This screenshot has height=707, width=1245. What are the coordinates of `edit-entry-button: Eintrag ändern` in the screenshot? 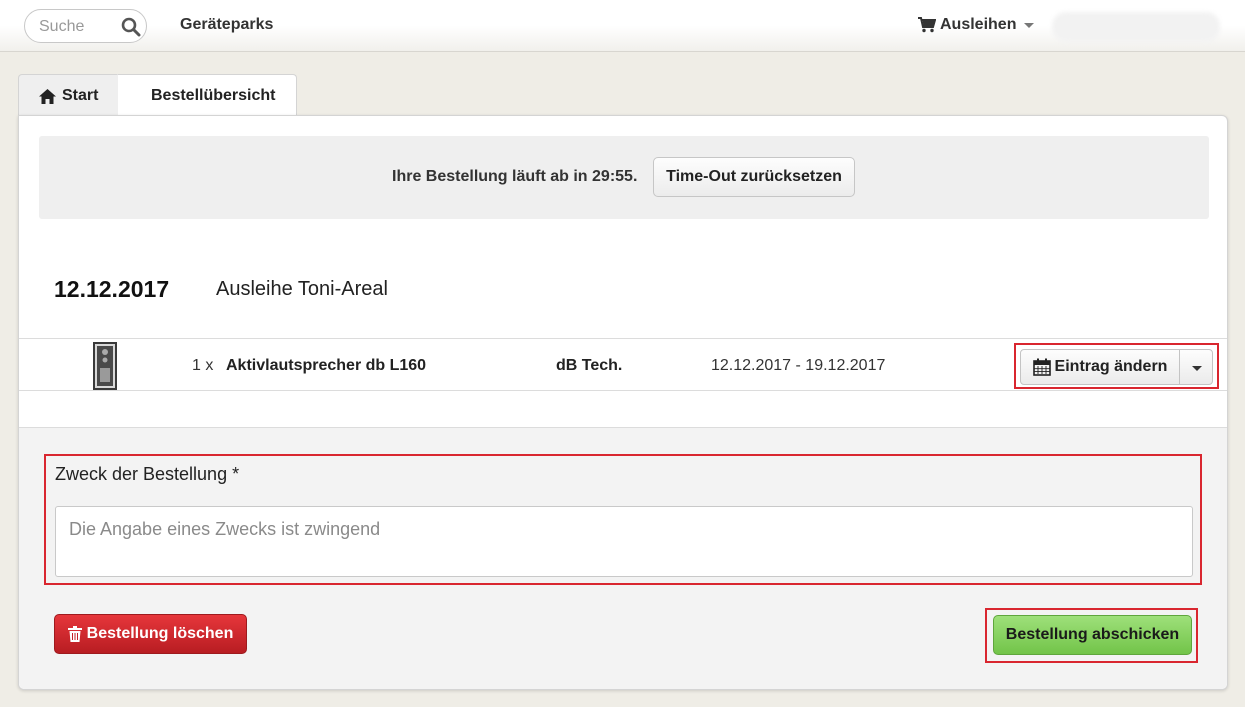 It's located at (1100, 367).